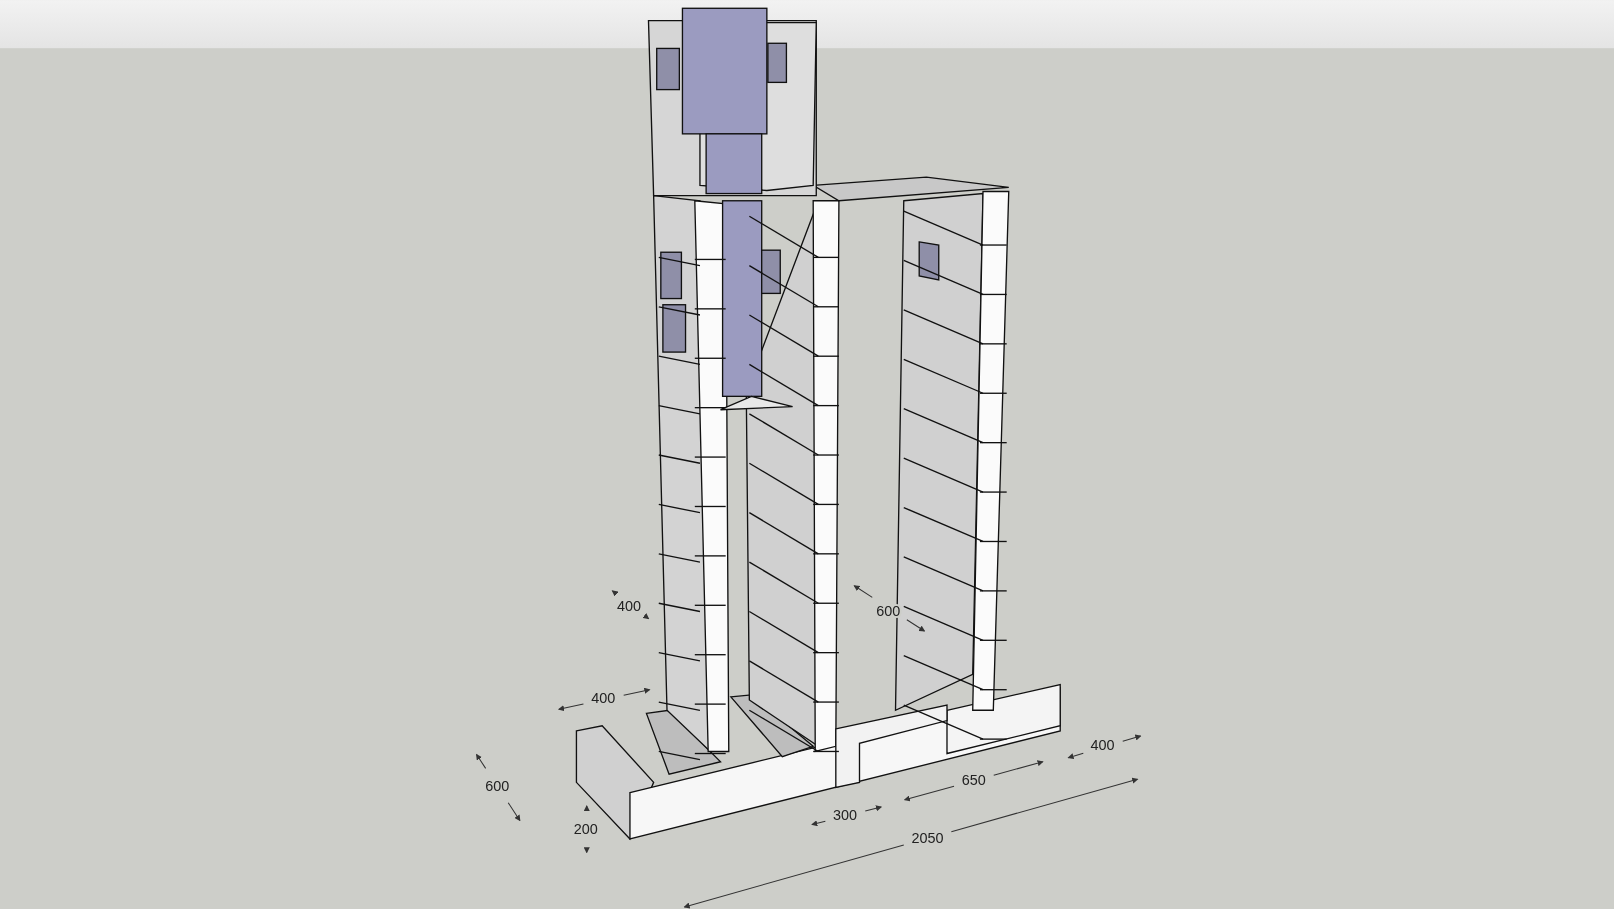  I want to click on dimension-label: 2050, so click(927, 838).